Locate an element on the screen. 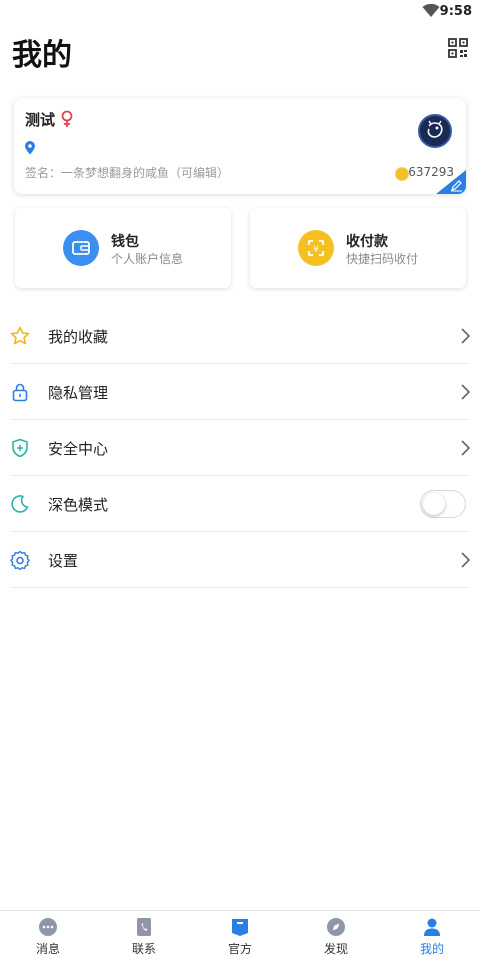  payment-title: 收付款 is located at coordinates (367, 242).